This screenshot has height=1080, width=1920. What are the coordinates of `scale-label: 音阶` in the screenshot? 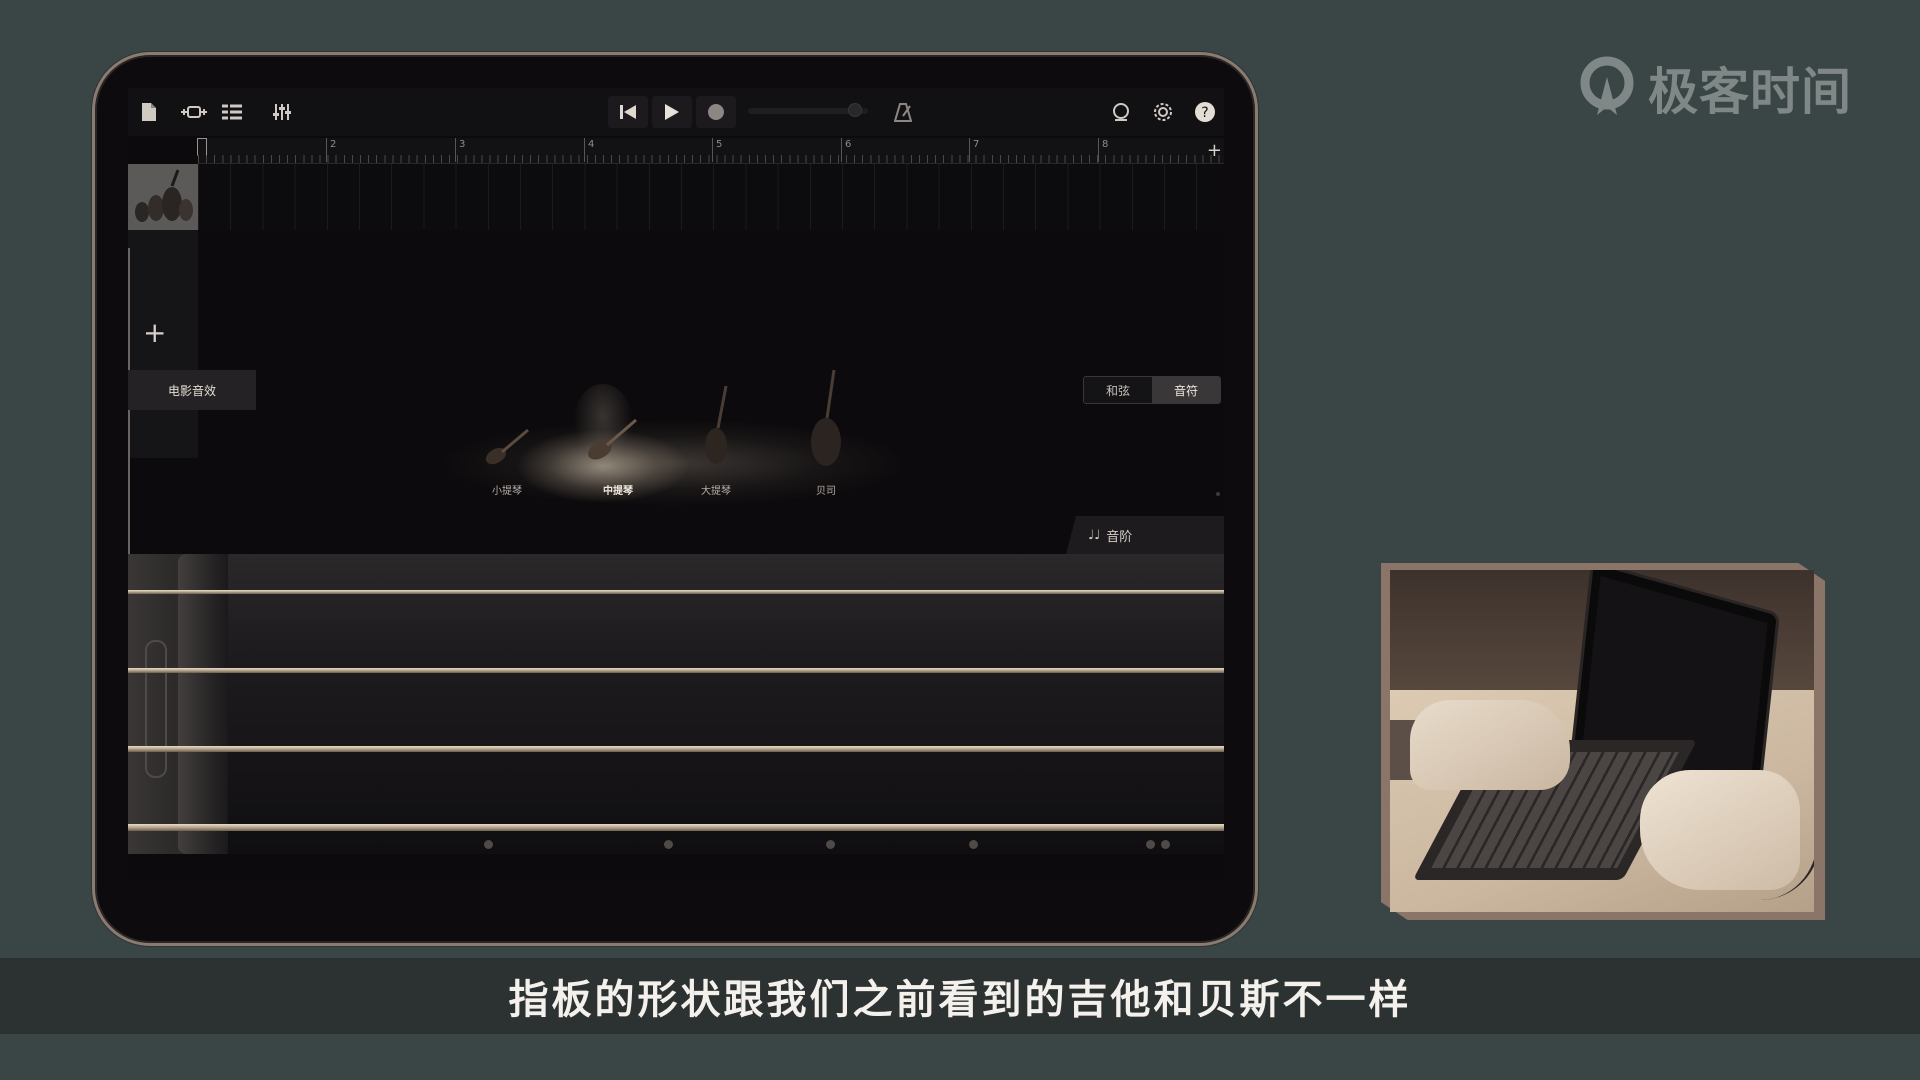 It's located at (1119, 537).